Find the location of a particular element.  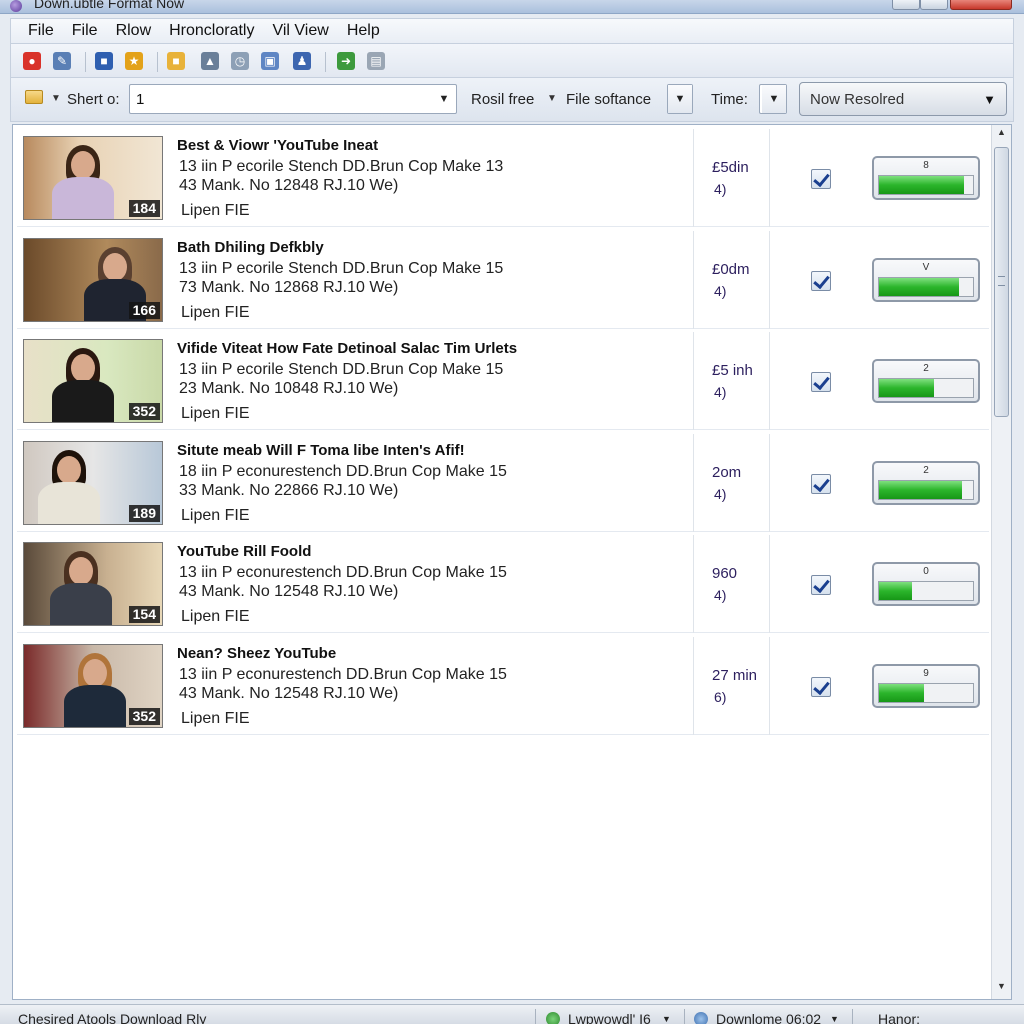

folder-icon: ■ is located at coordinates (176, 61).